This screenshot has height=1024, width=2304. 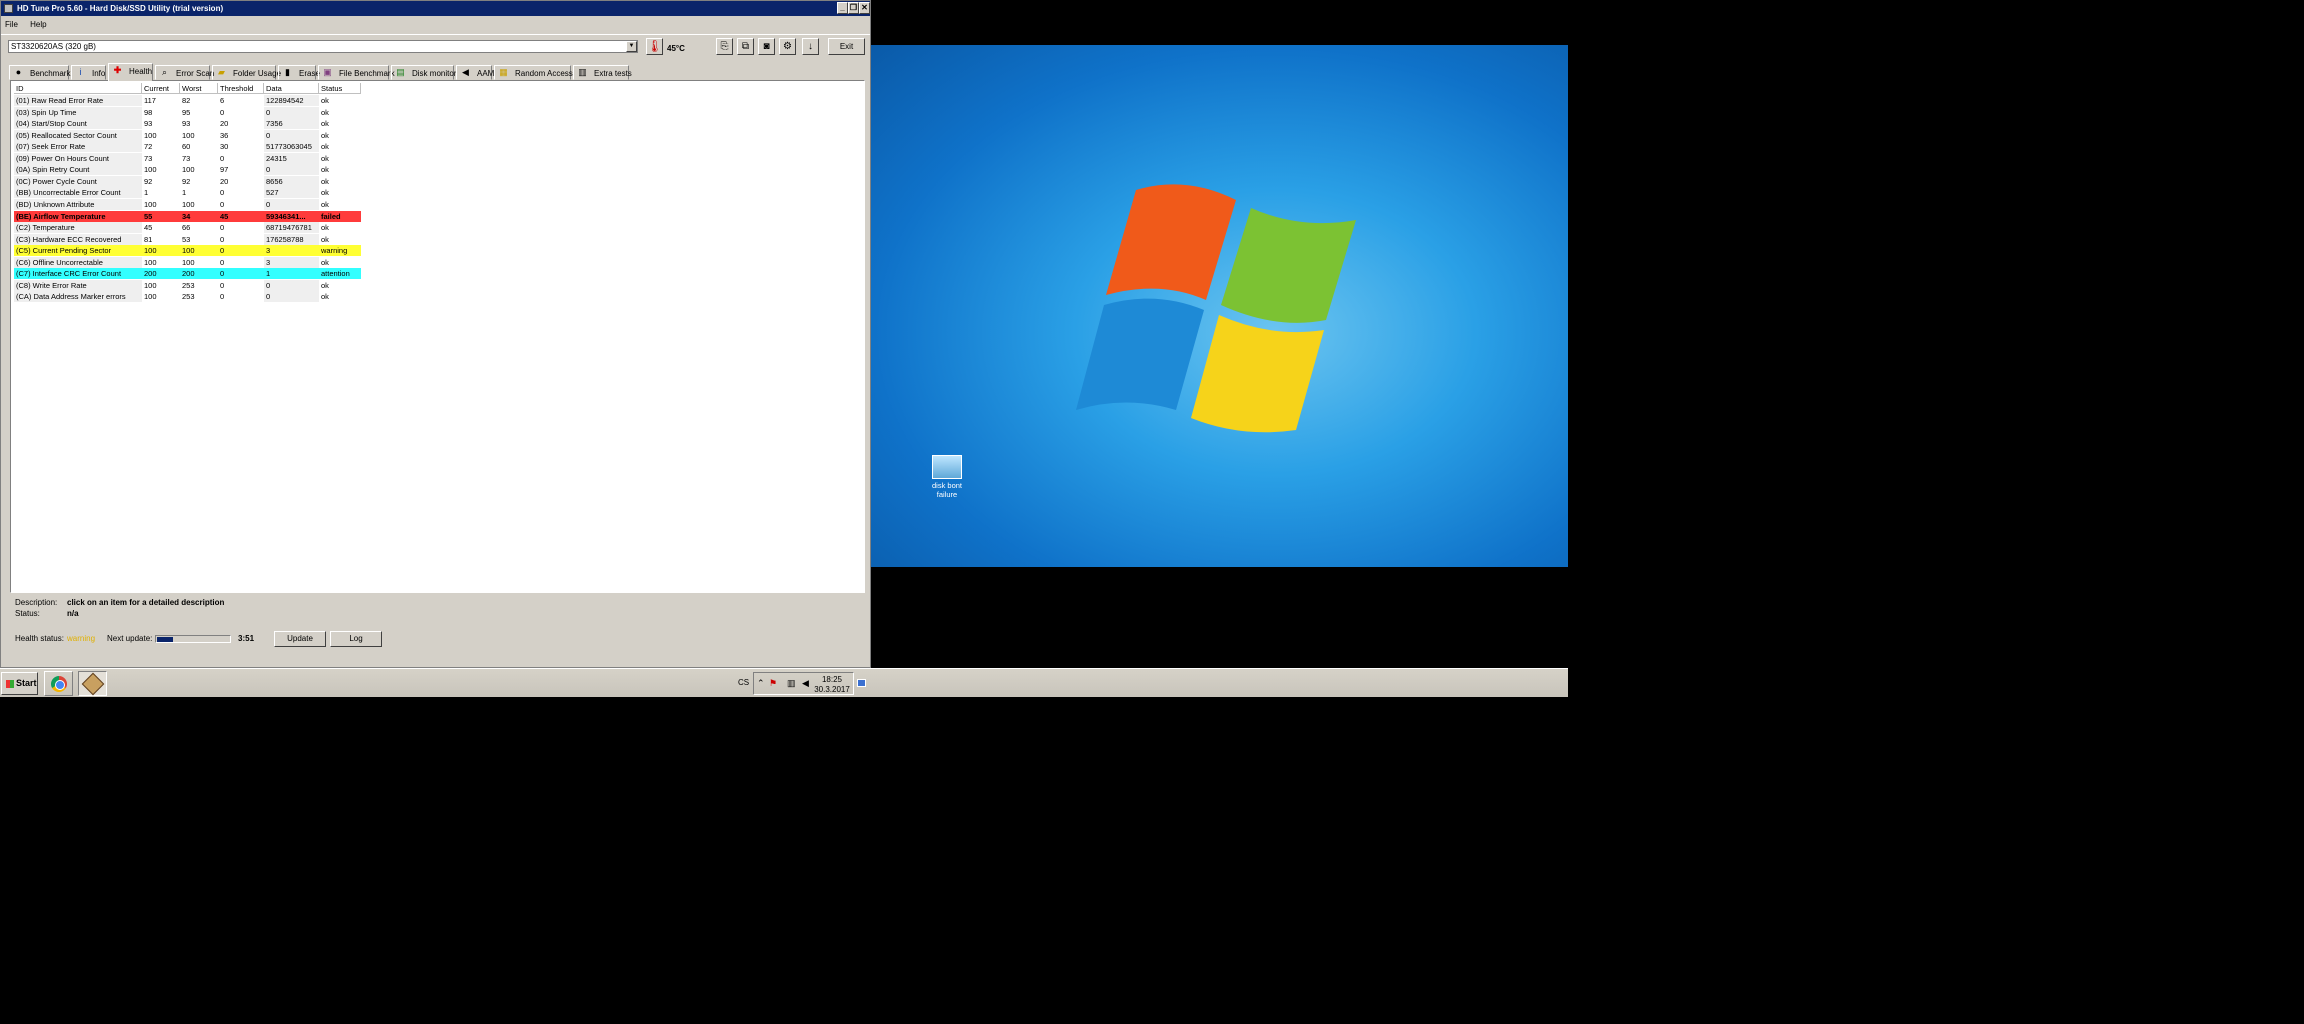 I want to click on table-row: (C6) Offline Uncorrectable 100 100 0 3 ok, so click(x=187, y=262).